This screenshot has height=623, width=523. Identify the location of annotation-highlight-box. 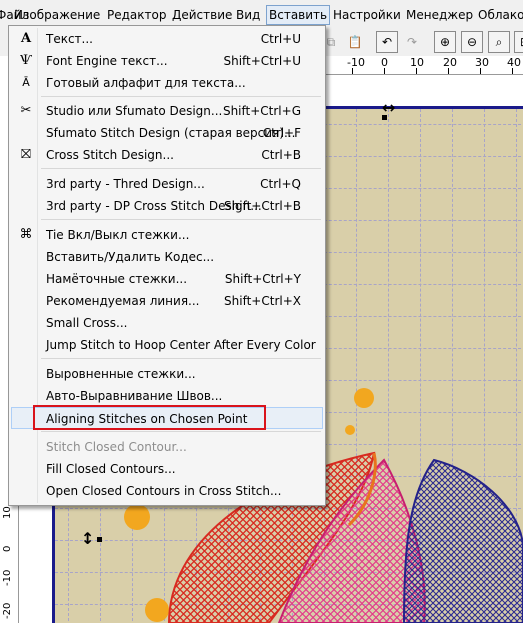
(149, 417).